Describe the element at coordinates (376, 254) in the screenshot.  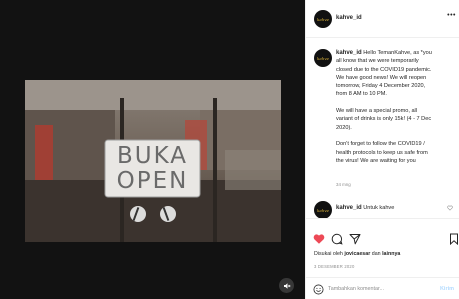
I see `liked-by-conj: dan` at that location.